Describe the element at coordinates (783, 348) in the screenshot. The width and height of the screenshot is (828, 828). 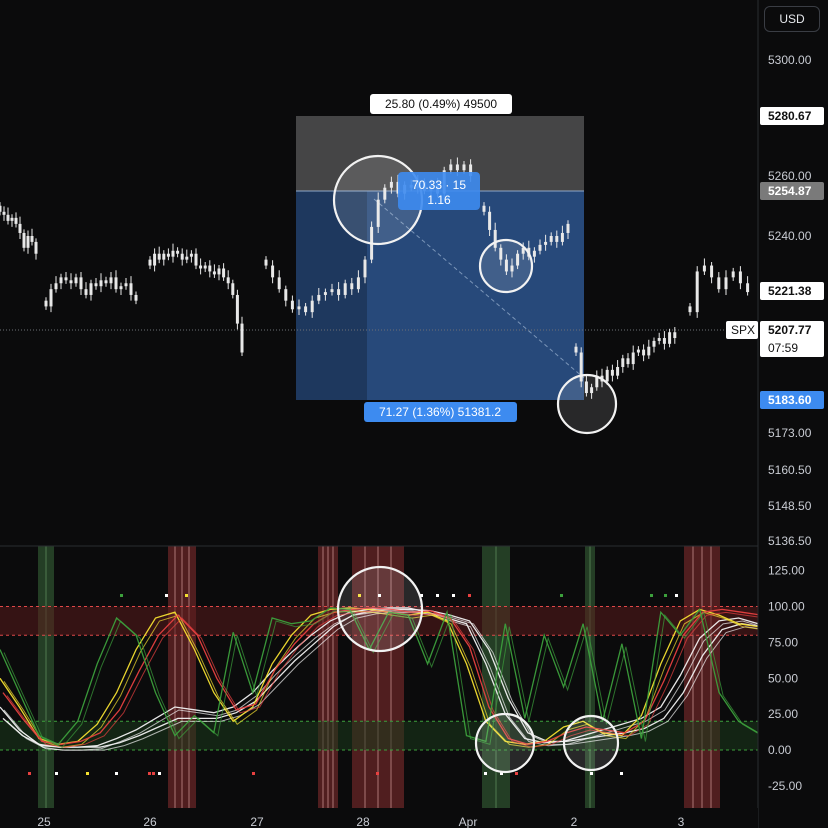
I see `countdown-text: 07:59` at that location.